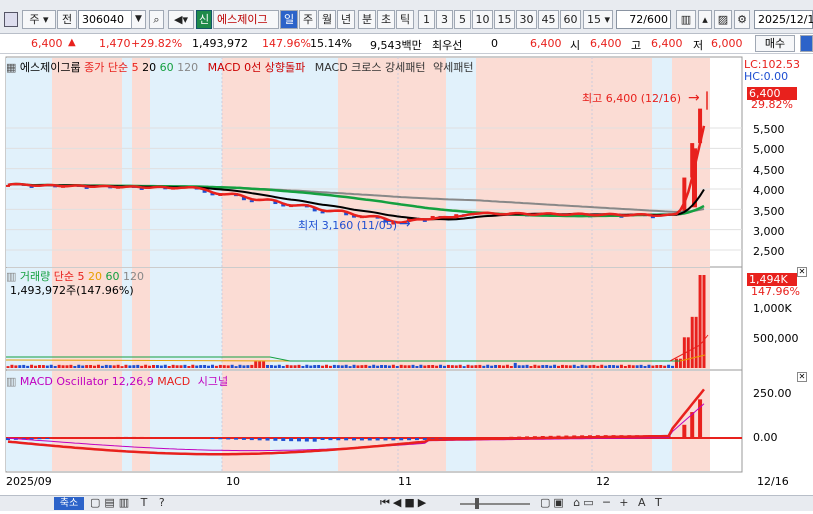  Describe the element at coordinates (802, 272) in the screenshot. I see `close-volume-icon: ✕` at that location.